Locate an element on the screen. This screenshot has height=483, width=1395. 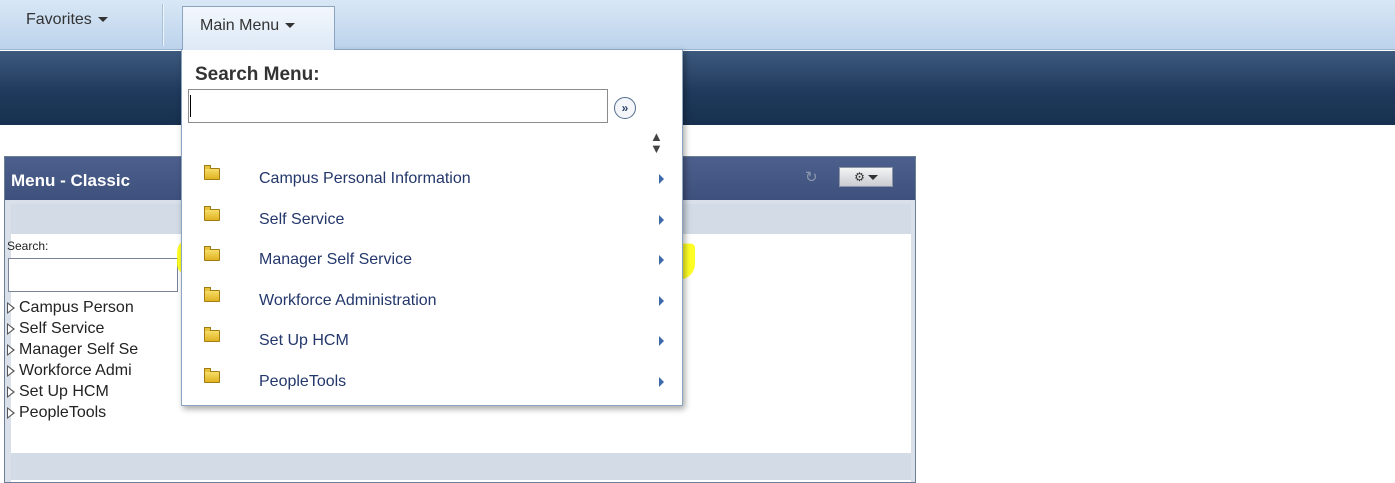
main-menu-button: Main Menu is located at coordinates (258, 28).